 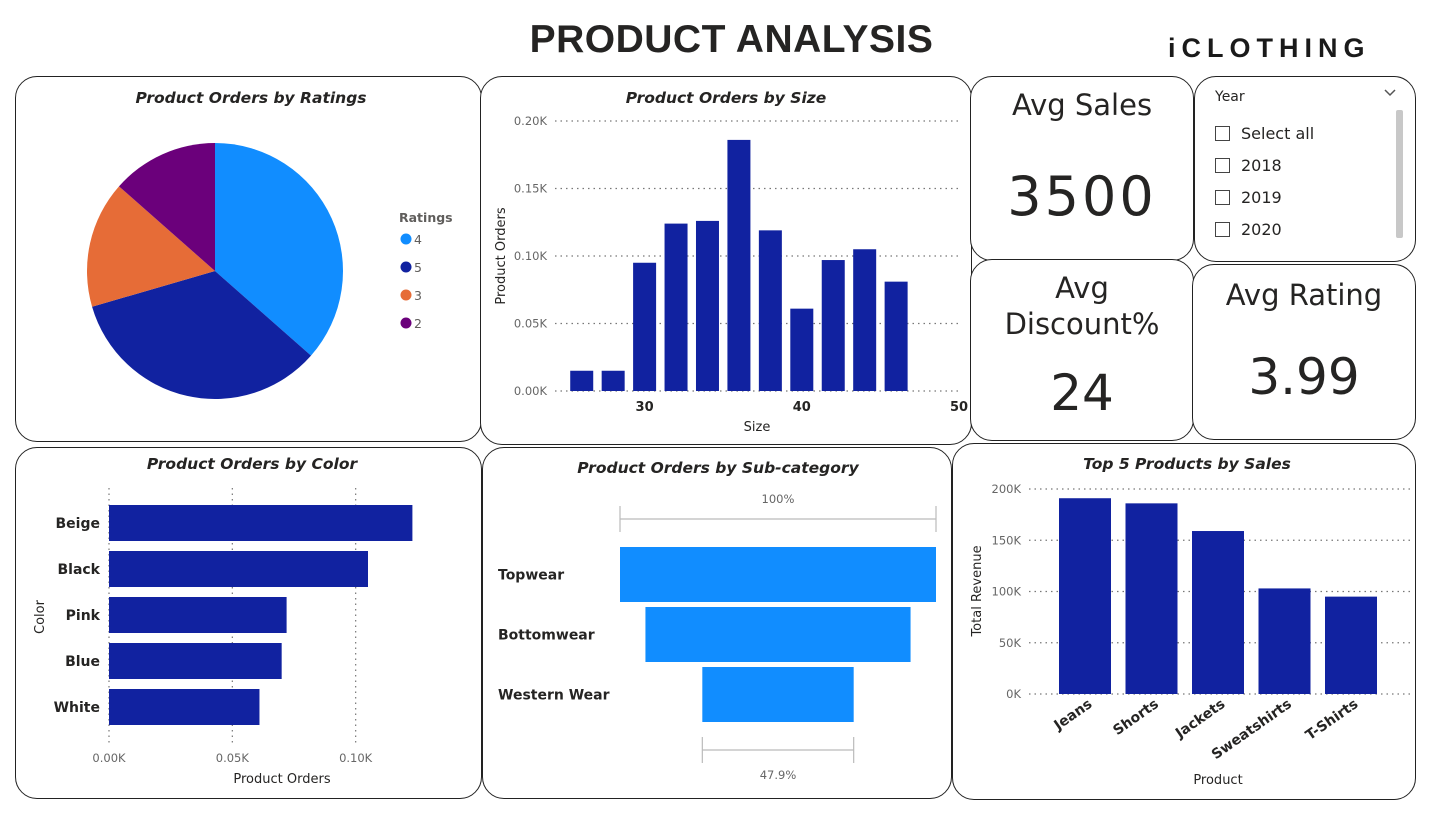 I want to click on chart-title: Product Orders by Color, so click(x=253, y=464).